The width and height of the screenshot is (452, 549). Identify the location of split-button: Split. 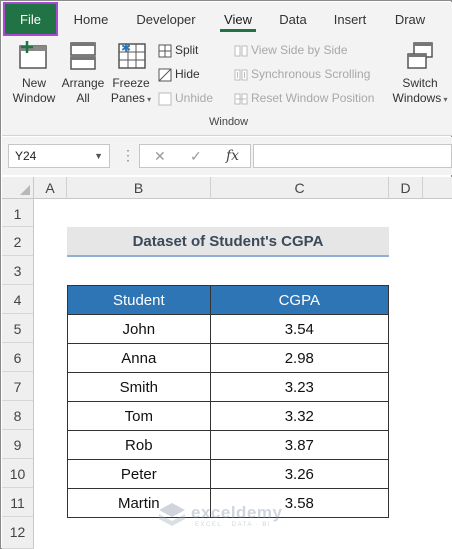
(178, 50).